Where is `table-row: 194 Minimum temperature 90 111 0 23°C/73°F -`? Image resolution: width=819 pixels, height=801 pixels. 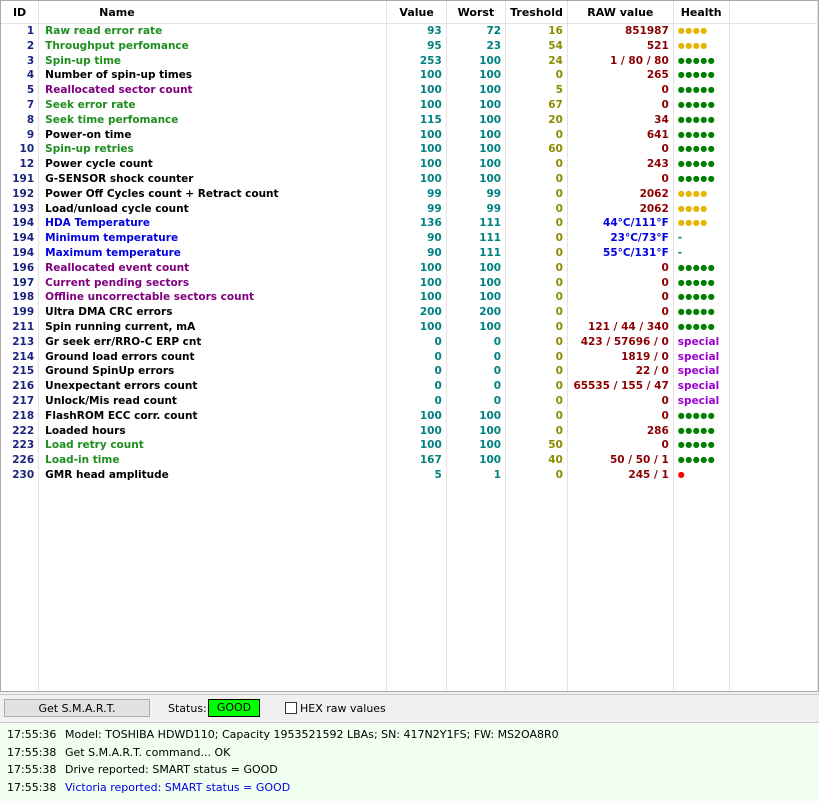 table-row: 194 Minimum temperature 90 111 0 23°C/73°F - is located at coordinates (409, 238).